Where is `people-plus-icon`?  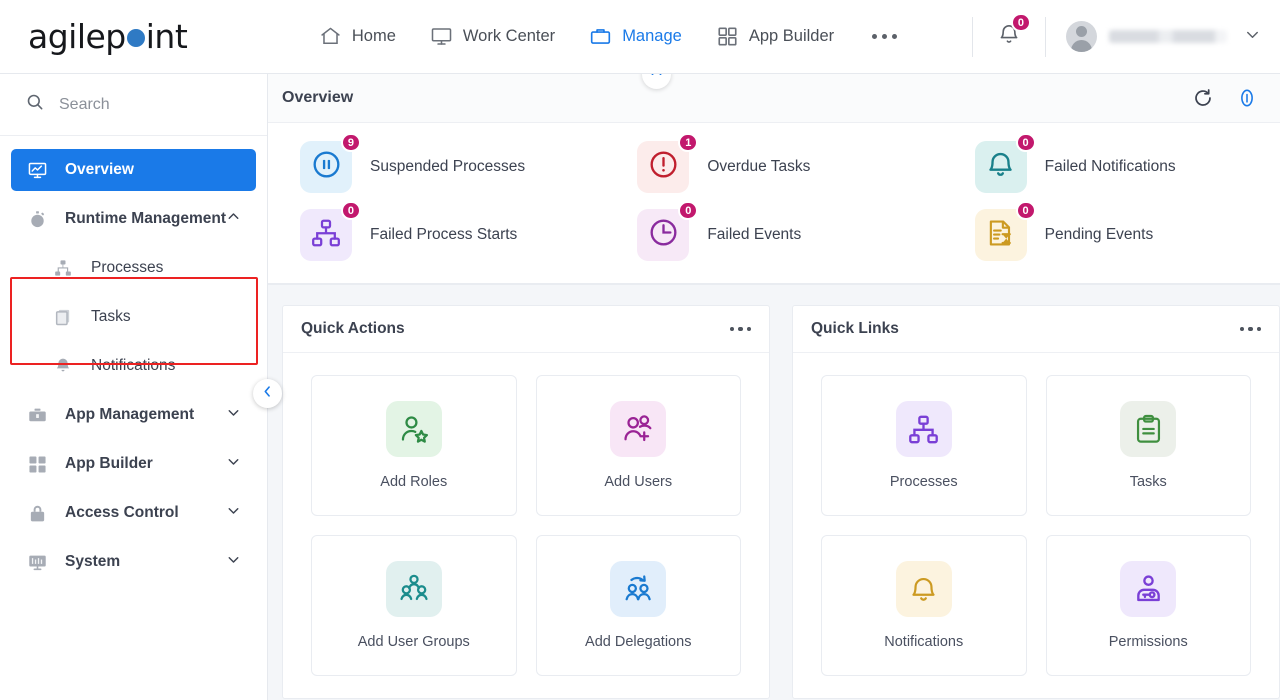
people-plus-icon is located at coordinates (638, 429).